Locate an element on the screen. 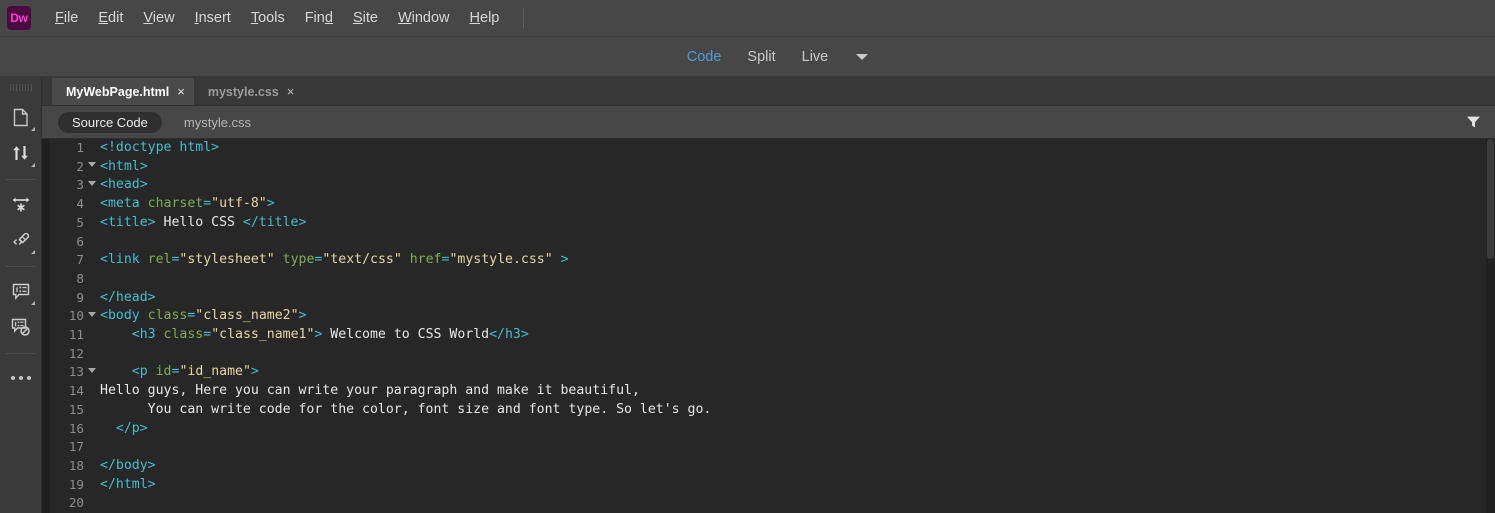 This screenshot has height=513, width=1495. menu-item-site: Site is located at coordinates (365, 18).